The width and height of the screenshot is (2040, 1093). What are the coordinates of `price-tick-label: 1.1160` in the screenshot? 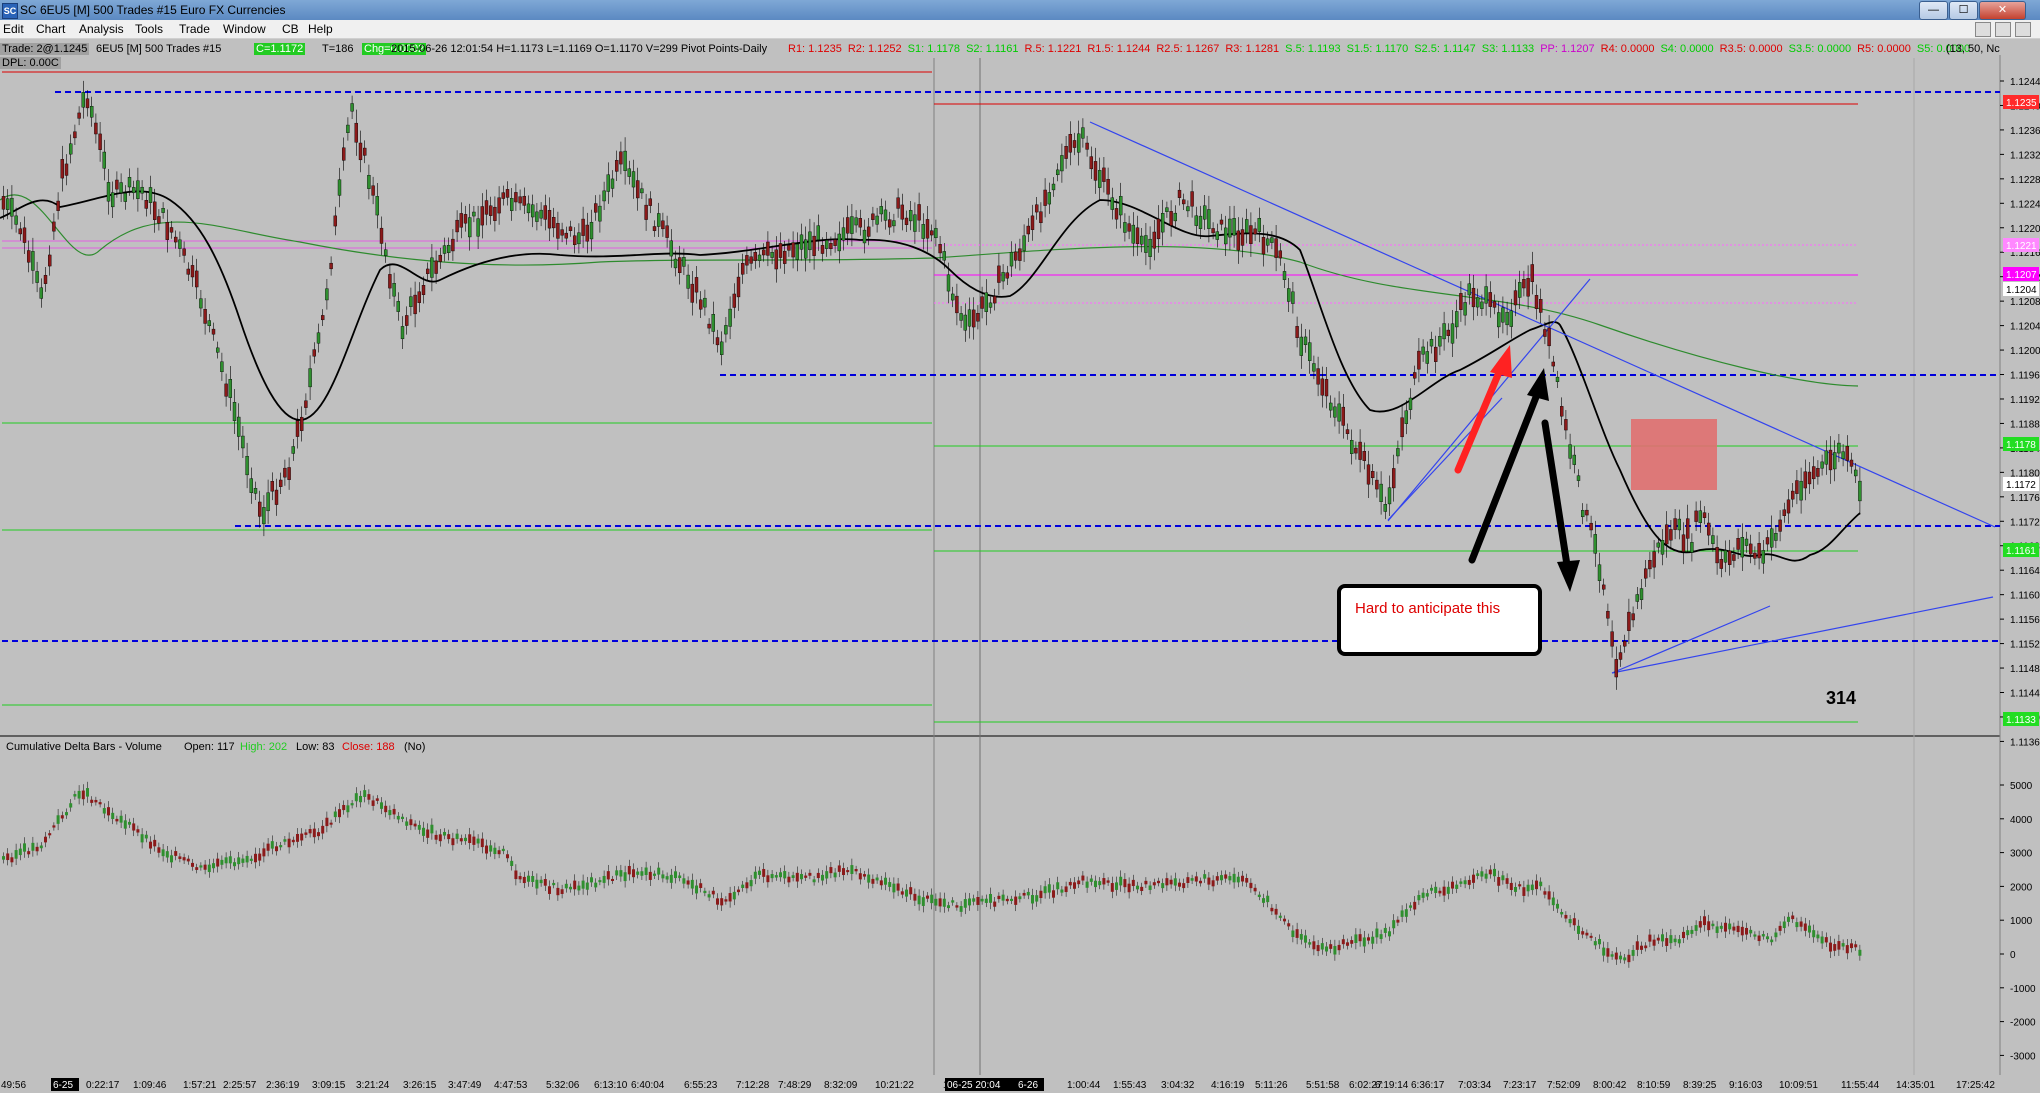 It's located at (2025, 596).